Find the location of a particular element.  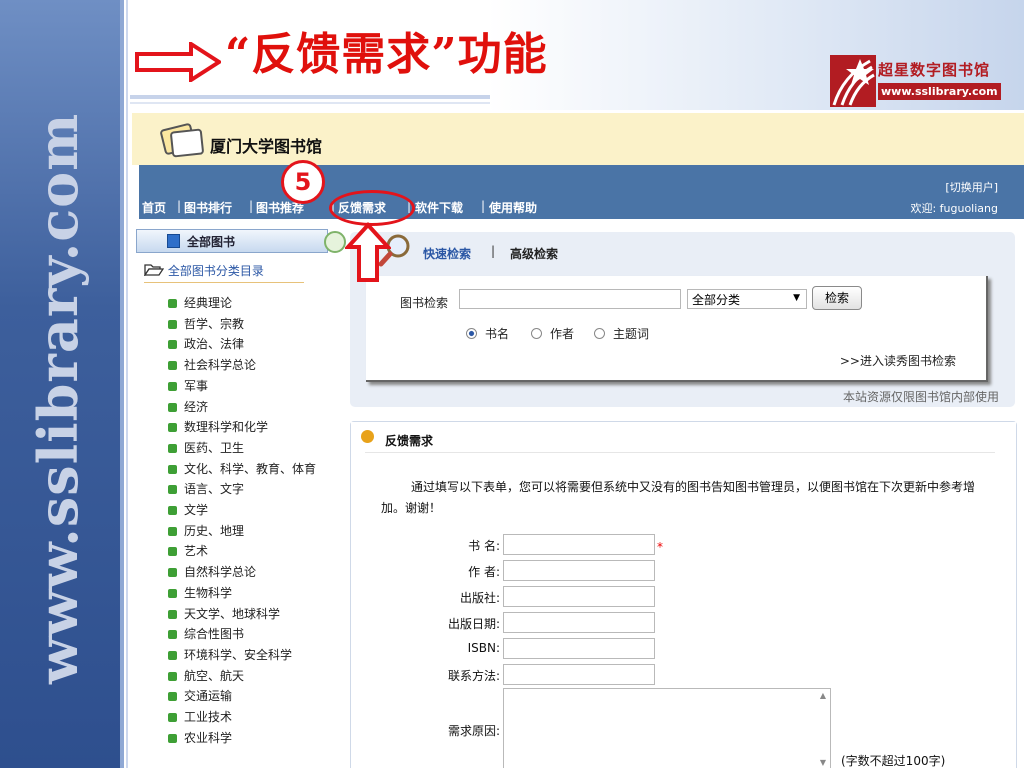

nav-help: 使用帮助 is located at coordinates (513, 207).